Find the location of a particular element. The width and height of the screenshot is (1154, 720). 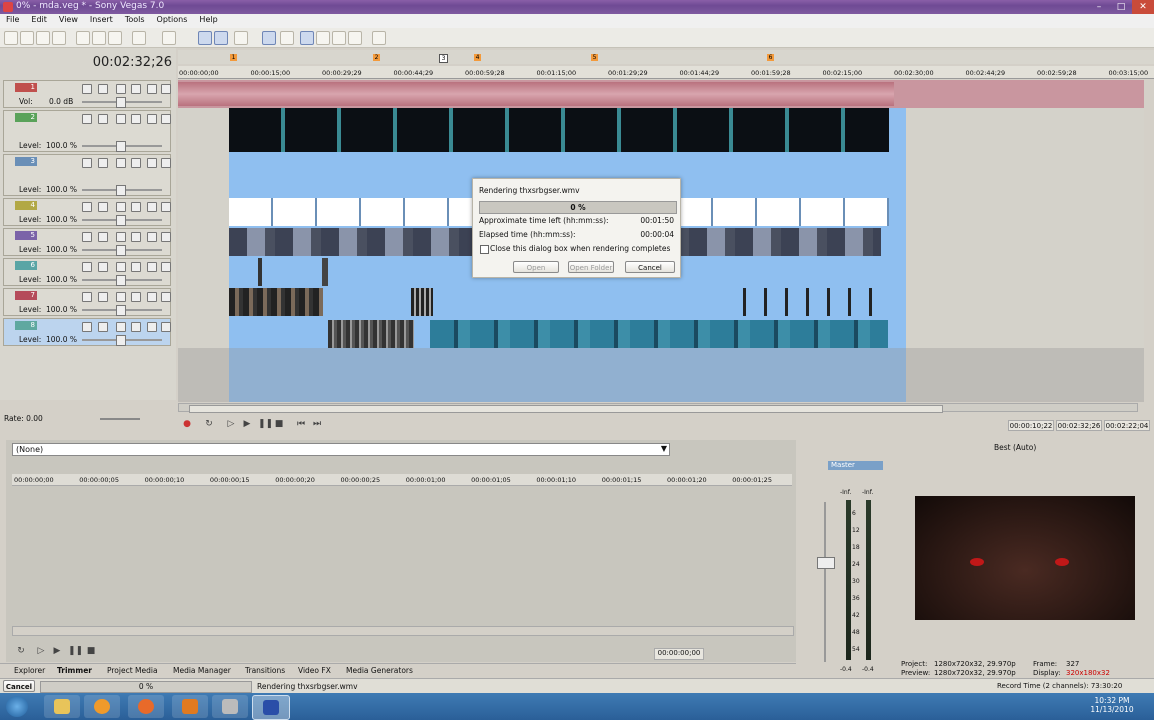

normal-edit-tool-icon is located at coordinates (307, 38).